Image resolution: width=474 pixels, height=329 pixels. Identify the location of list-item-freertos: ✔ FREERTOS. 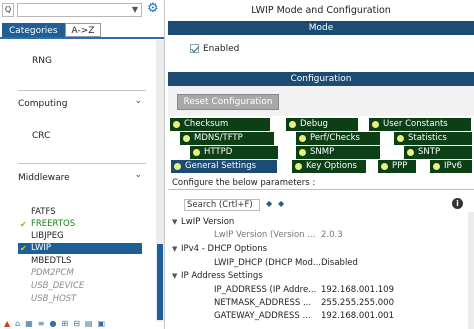
(80, 224).